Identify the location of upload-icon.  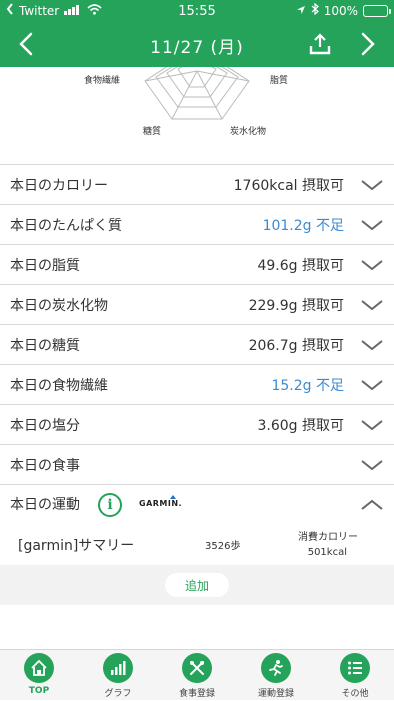
(320, 44).